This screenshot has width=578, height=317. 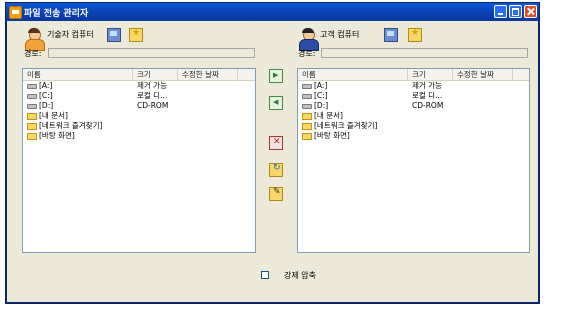 I want to click on left-computer-icon-button, so click(x=114, y=35).